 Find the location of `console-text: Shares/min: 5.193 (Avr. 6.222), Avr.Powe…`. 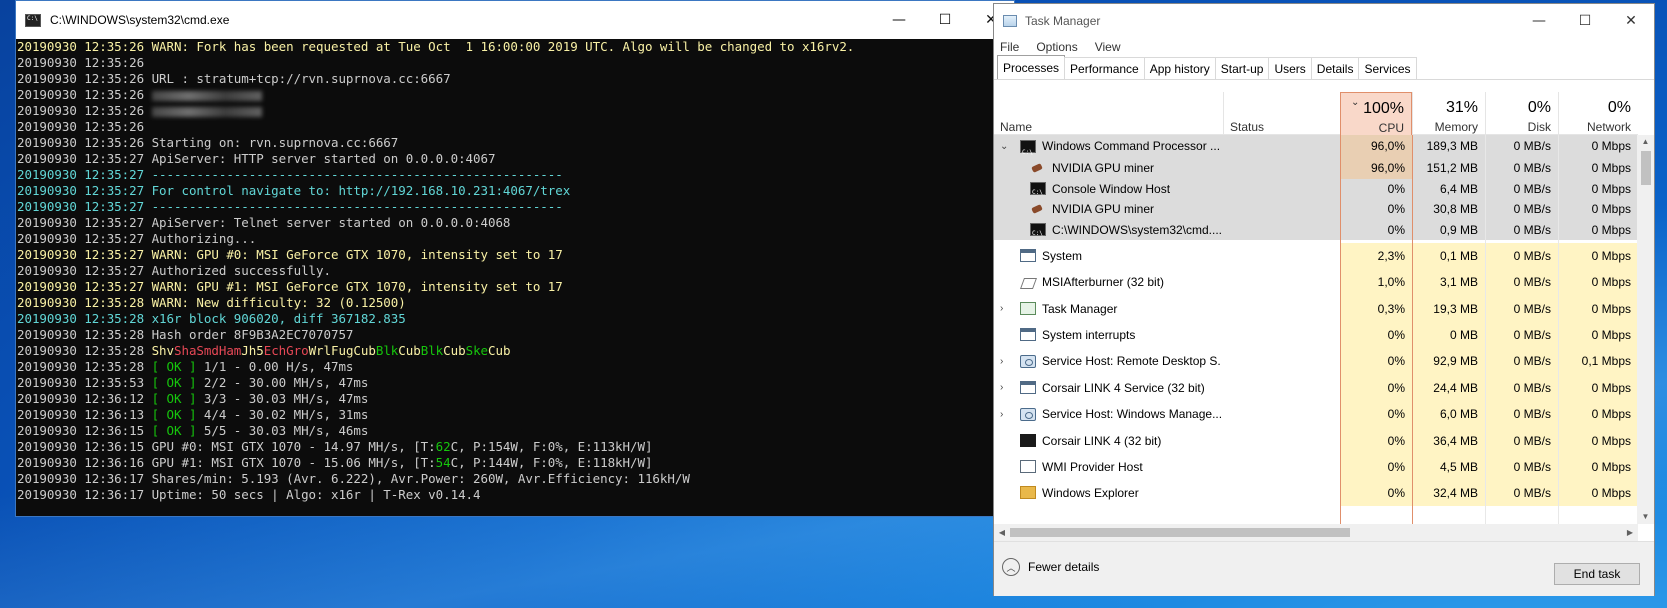

console-text: Shares/min: 5.193 (Avr. 6.222), Avr.Powe… is located at coordinates (420, 478).